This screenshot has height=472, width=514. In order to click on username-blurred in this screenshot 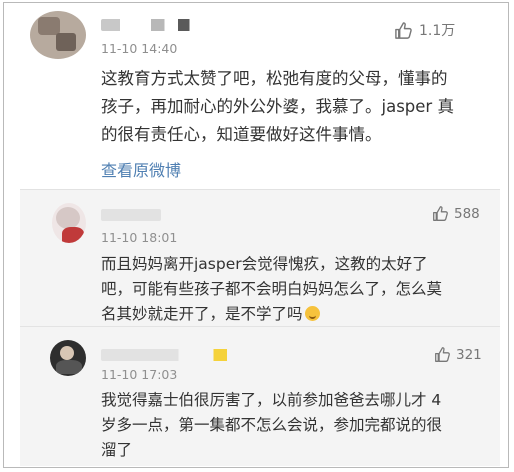, I will do `click(149, 25)`.